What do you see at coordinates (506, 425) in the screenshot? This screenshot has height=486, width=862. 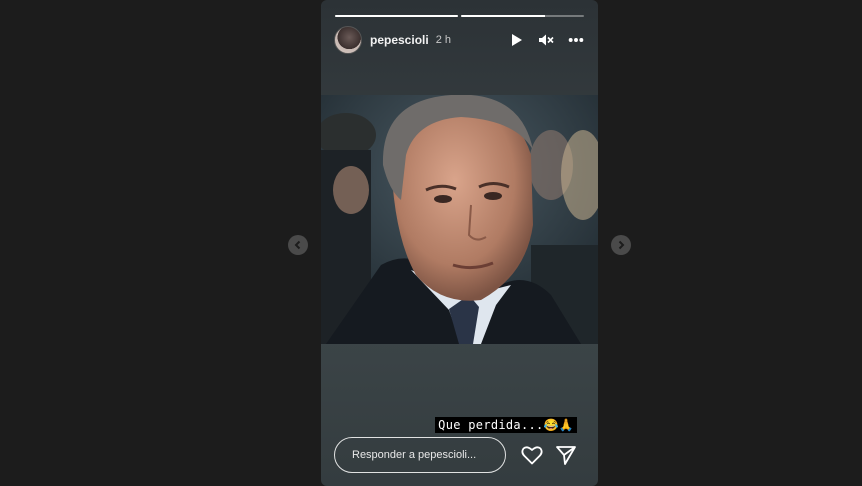 I see `story-caption: Que perdida...😂🙏` at bounding box center [506, 425].